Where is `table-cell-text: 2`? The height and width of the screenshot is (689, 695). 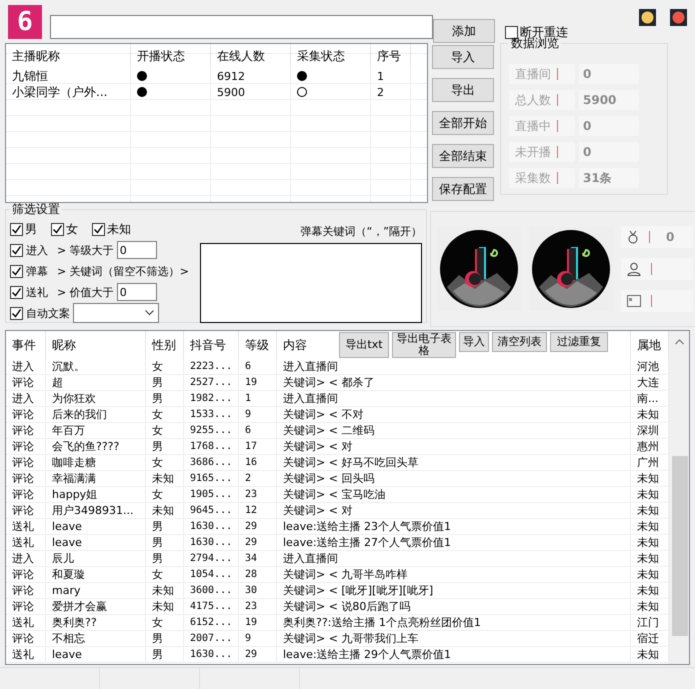 table-cell-text: 2 is located at coordinates (380, 92).